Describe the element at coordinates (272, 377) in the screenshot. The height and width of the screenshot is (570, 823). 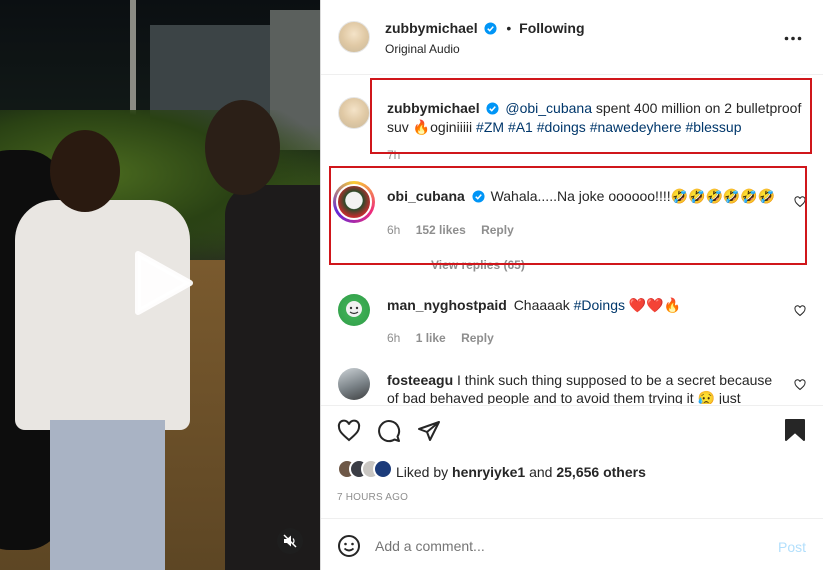
I see `video-person-right` at that location.